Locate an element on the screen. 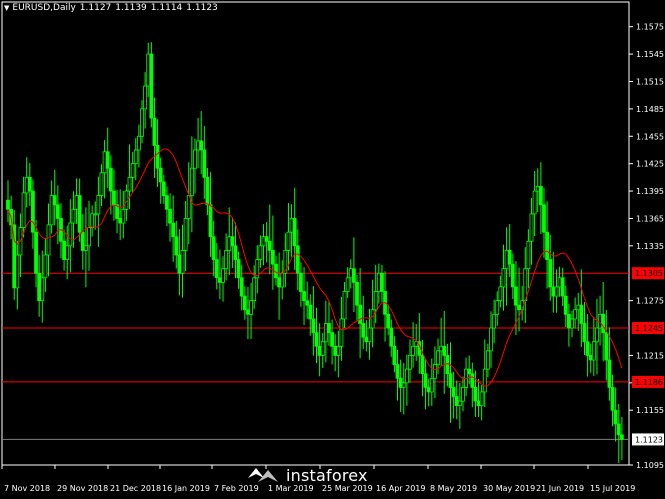  high-value: 1.1139 is located at coordinates (131, 8).